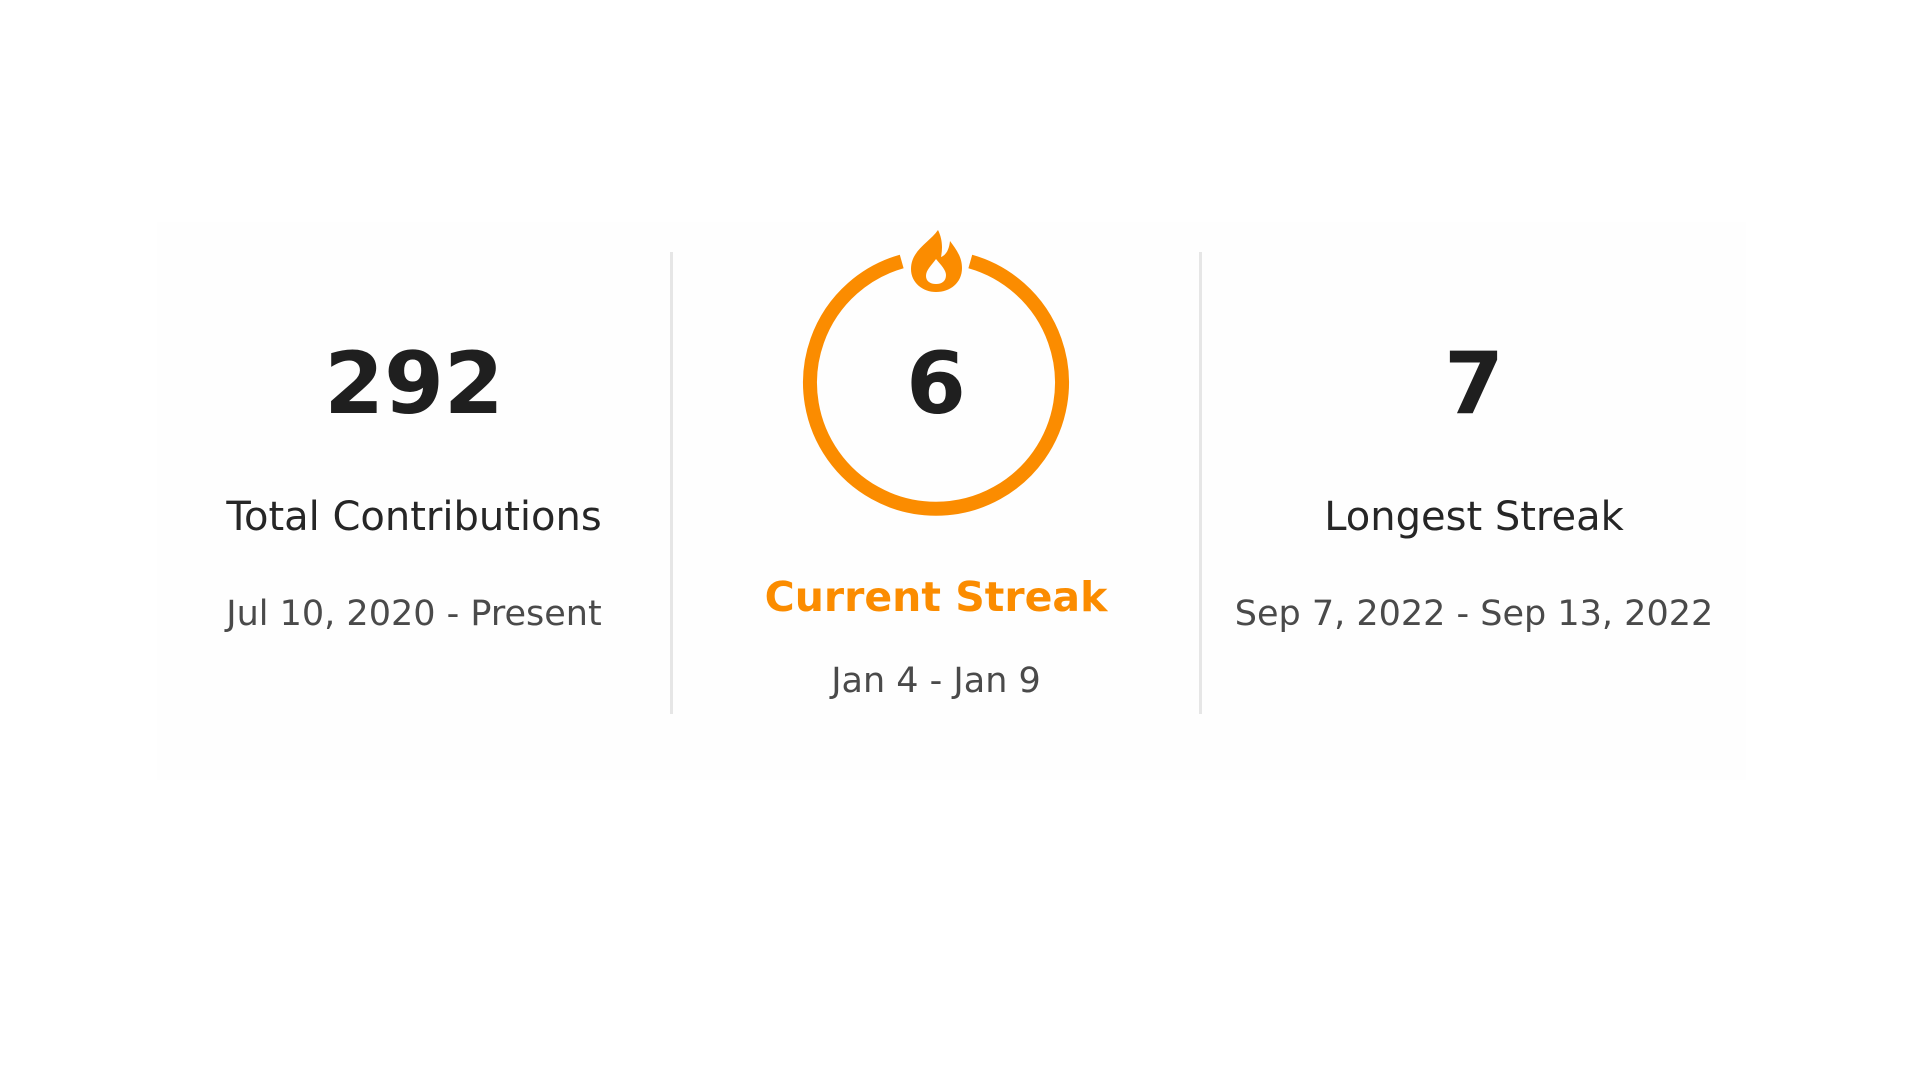 The width and height of the screenshot is (1920, 1080). What do you see at coordinates (936, 261) in the screenshot?
I see `fire-icon` at bounding box center [936, 261].